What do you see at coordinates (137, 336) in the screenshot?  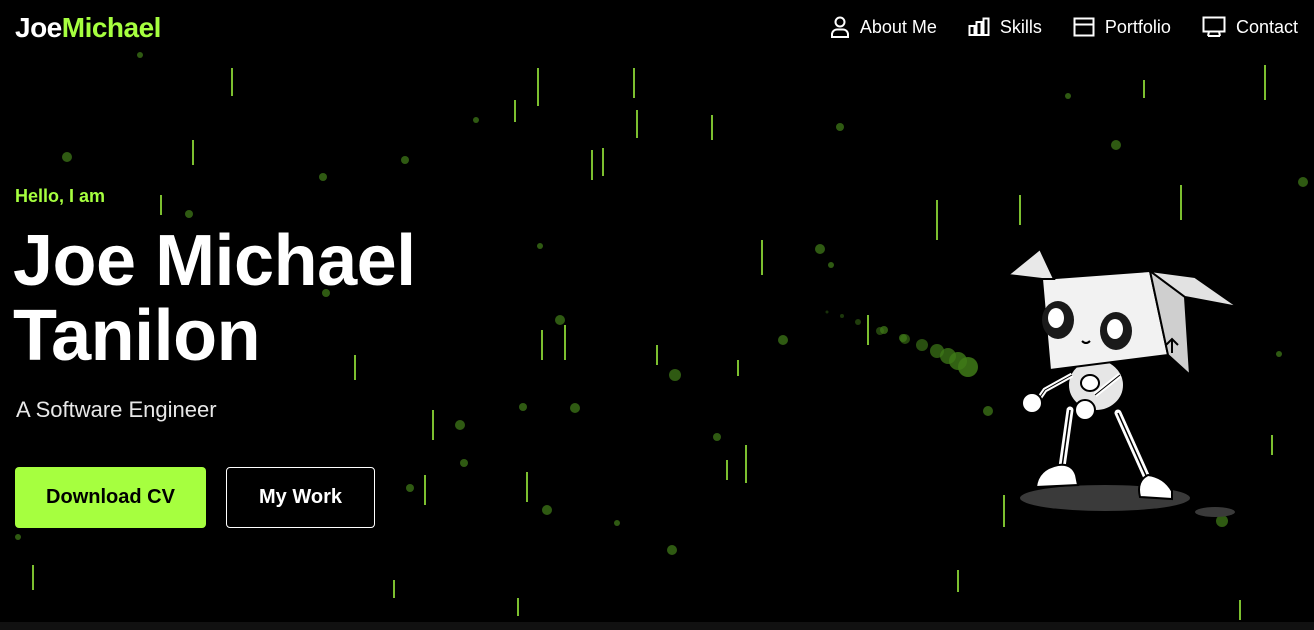 I see `hero-name-line2: Tanilon` at bounding box center [137, 336].